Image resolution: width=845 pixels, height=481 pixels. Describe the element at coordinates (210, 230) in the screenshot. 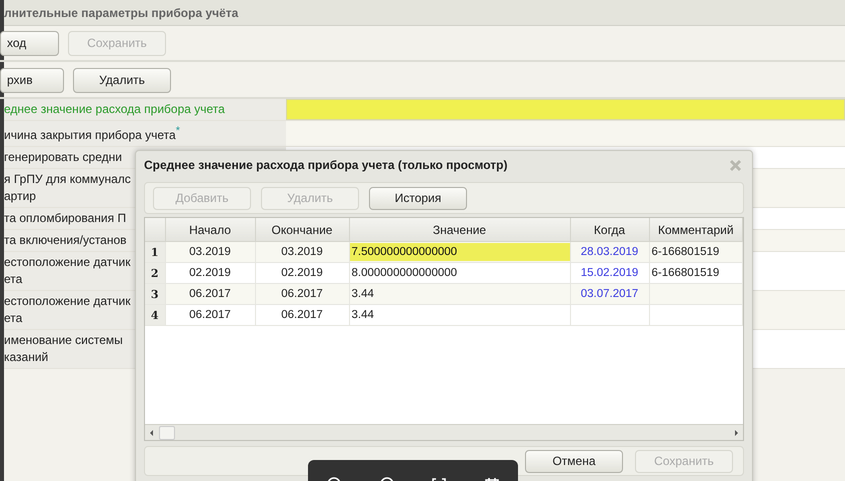

I see `column-header: Начало` at that location.